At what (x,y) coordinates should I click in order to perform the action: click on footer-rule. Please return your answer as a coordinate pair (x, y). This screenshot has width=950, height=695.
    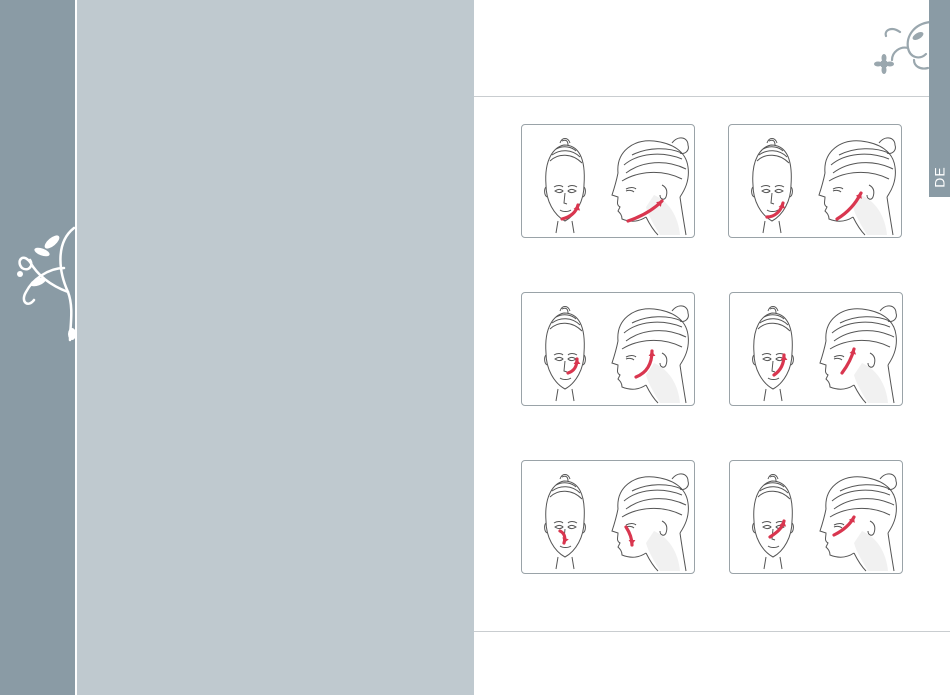
    Looking at the image, I should click on (712, 631).